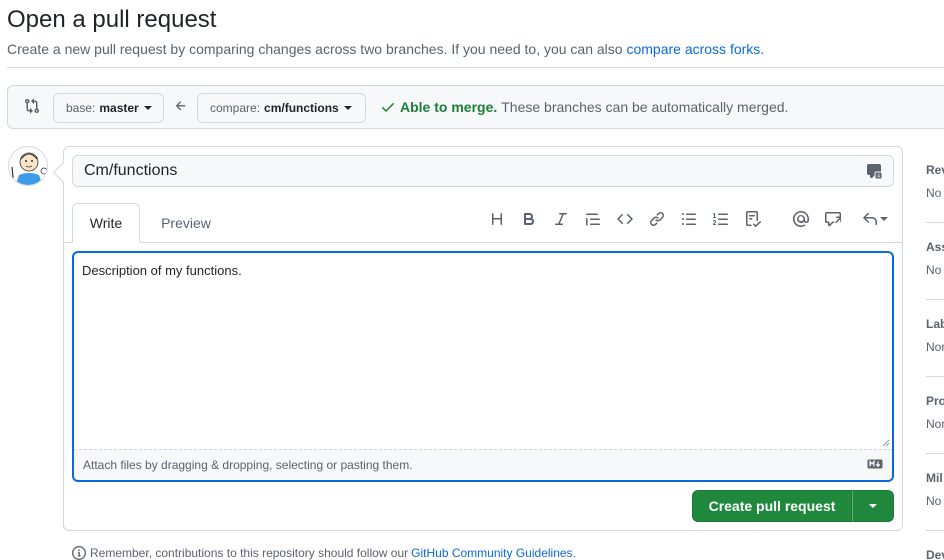 This screenshot has width=944, height=560. Describe the element at coordinates (833, 219) in the screenshot. I see `reference-icon` at that location.